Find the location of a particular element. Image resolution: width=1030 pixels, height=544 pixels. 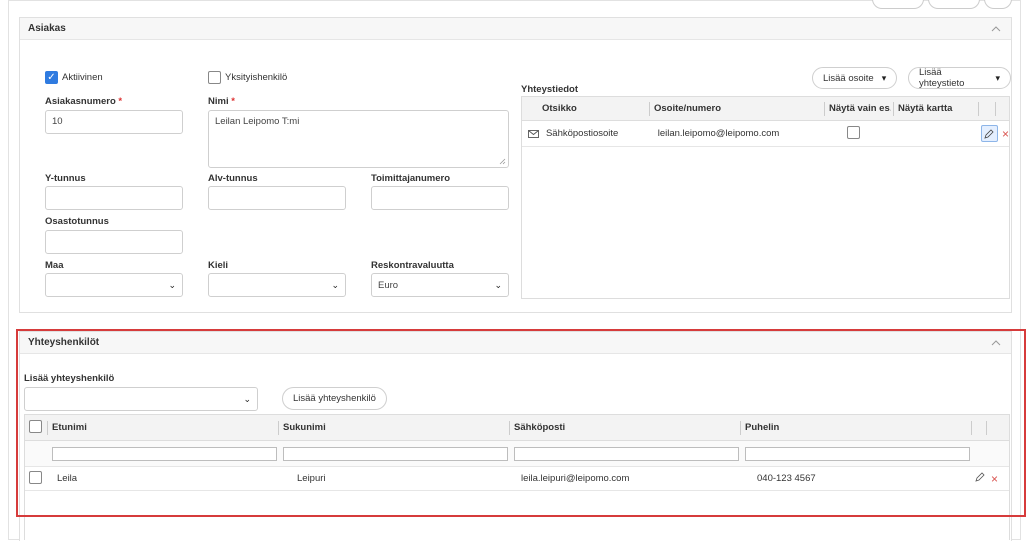

language-select: ⌄ is located at coordinates (277, 285).